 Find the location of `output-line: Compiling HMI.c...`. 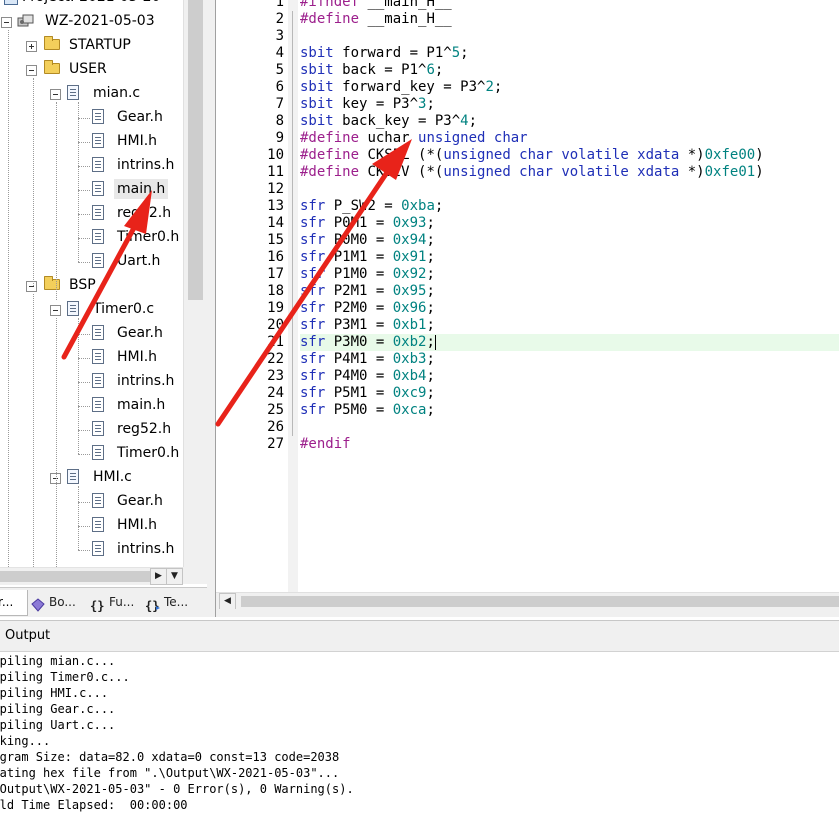

output-line: Compiling HMI.c... is located at coordinates (54, 693).